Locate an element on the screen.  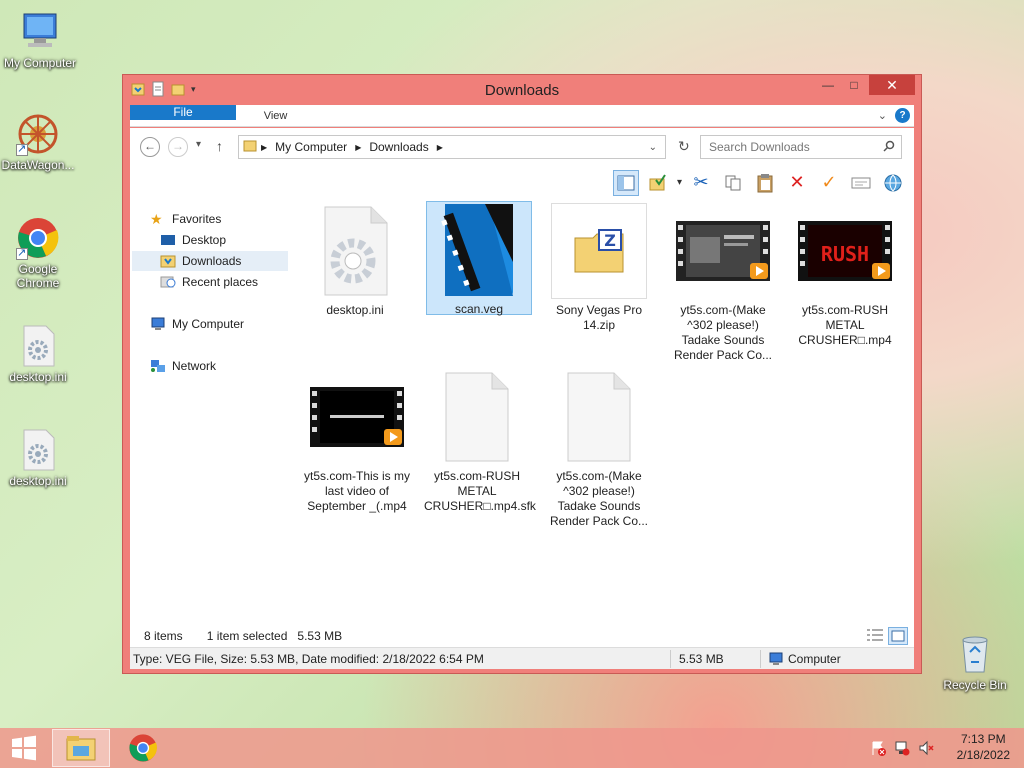
recent-locations-icon: ▾ is located at coordinates (198, 144).